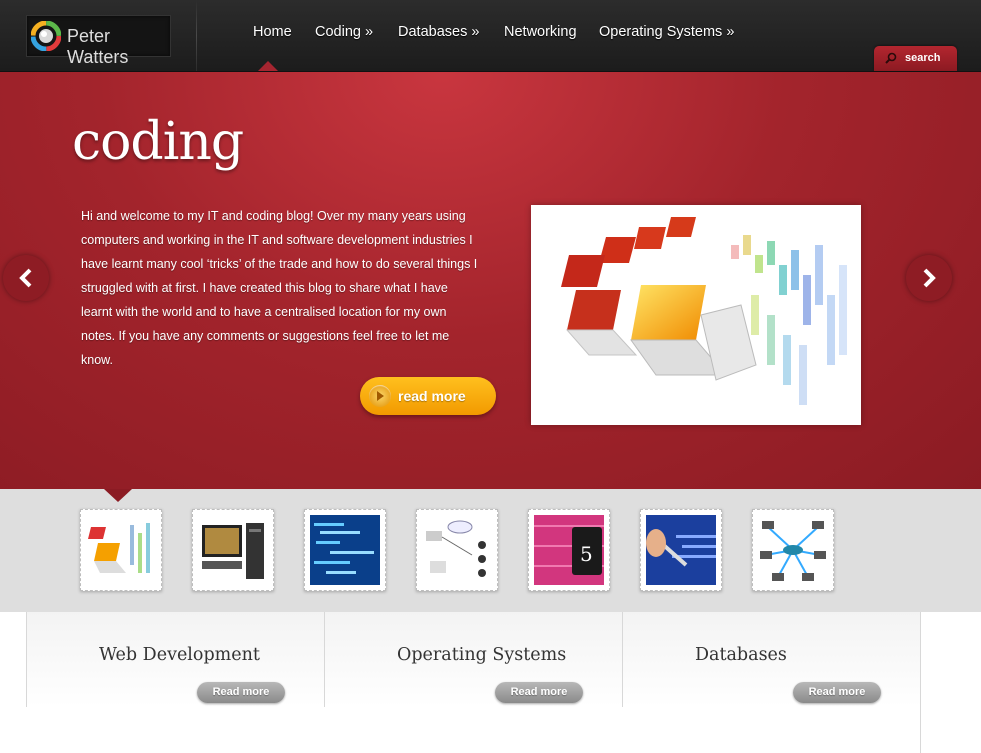 Image resolution: width=981 pixels, height=753 pixels. What do you see at coordinates (923, 58) in the screenshot?
I see `search-label: search` at bounding box center [923, 58].